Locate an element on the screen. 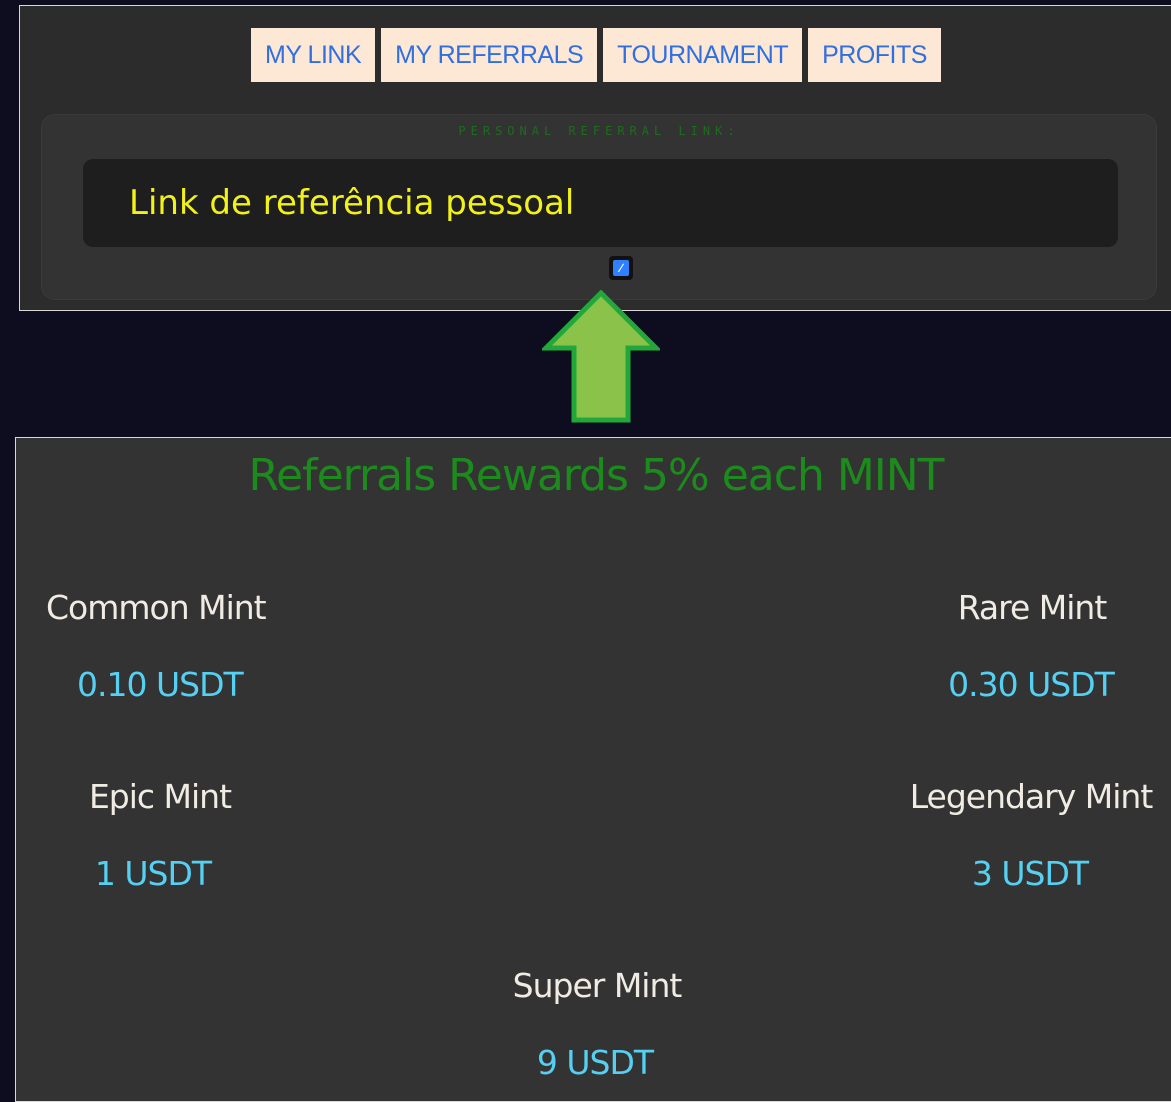 Image resolution: width=1171 pixels, height=1102 pixels. copy-link-button: ∕ is located at coordinates (621, 268).